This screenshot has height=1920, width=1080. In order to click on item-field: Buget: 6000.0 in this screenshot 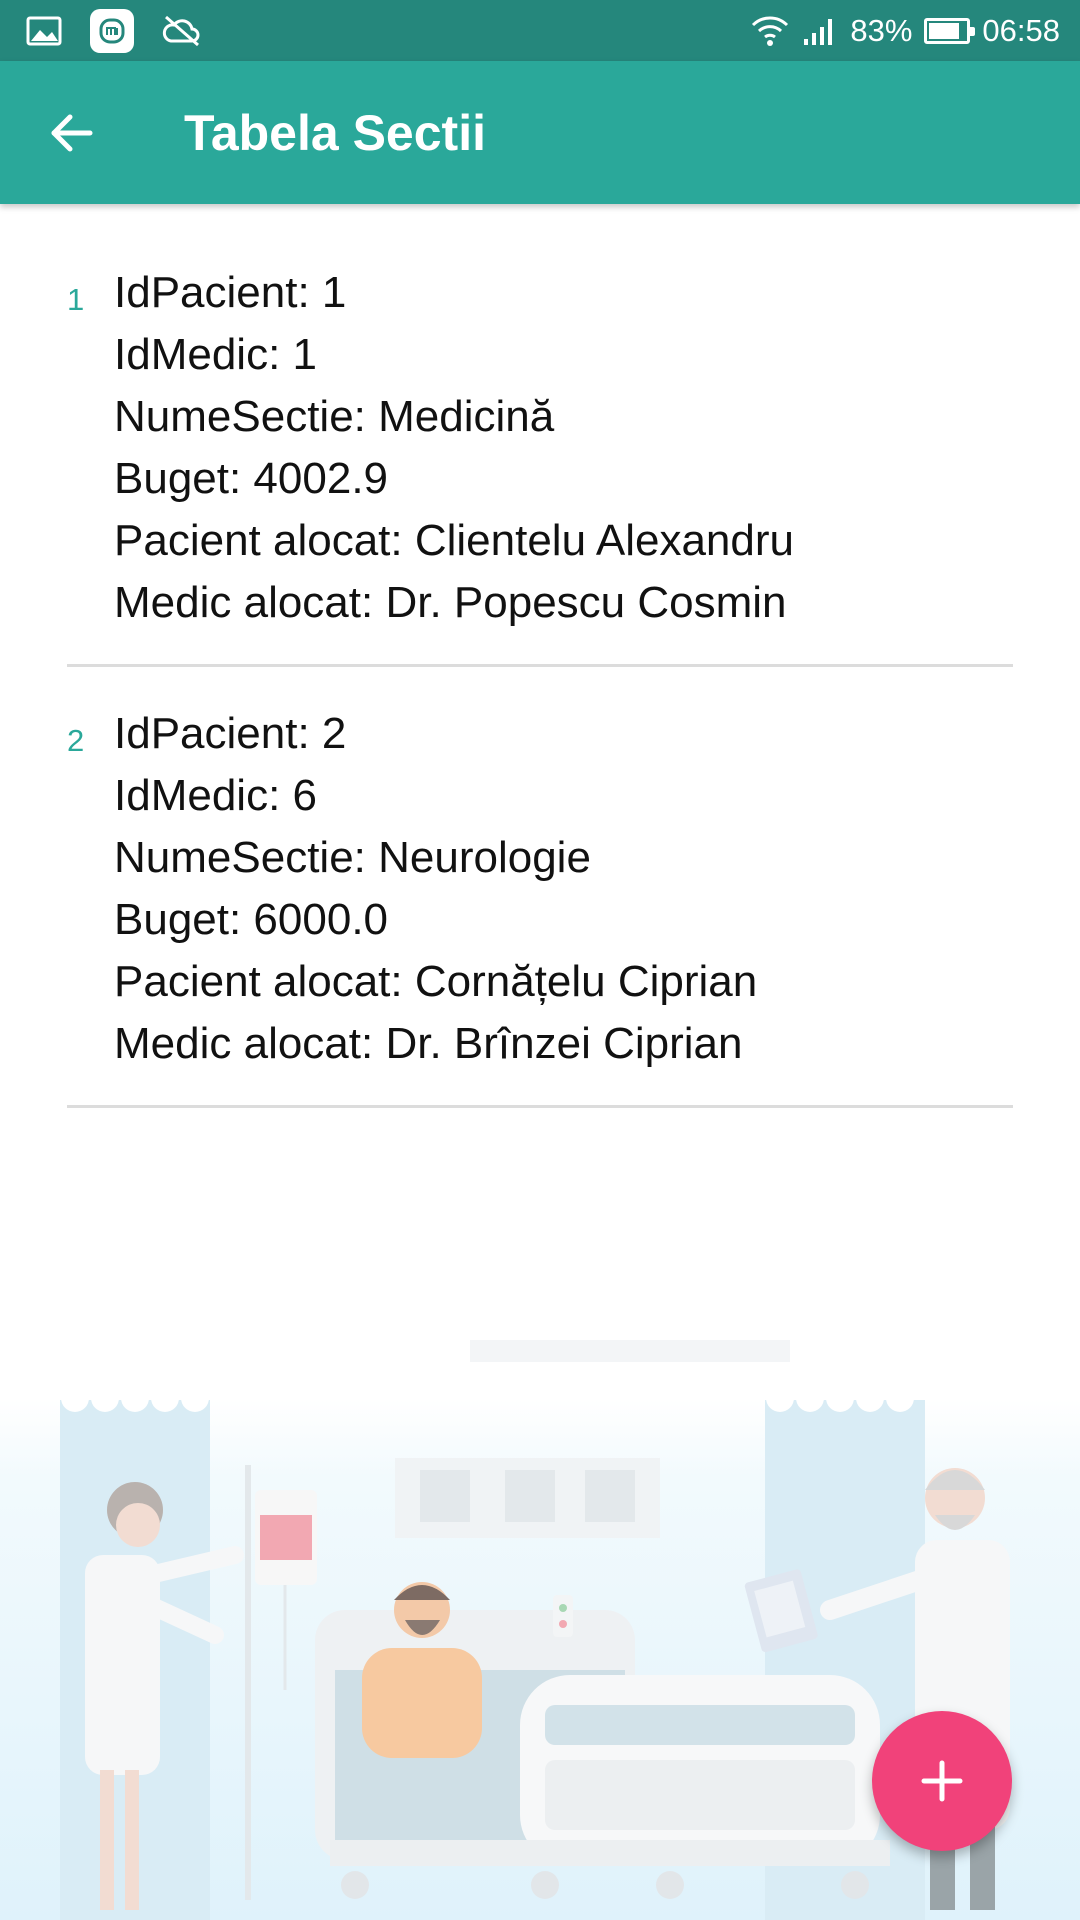, I will do `click(251, 919)`.